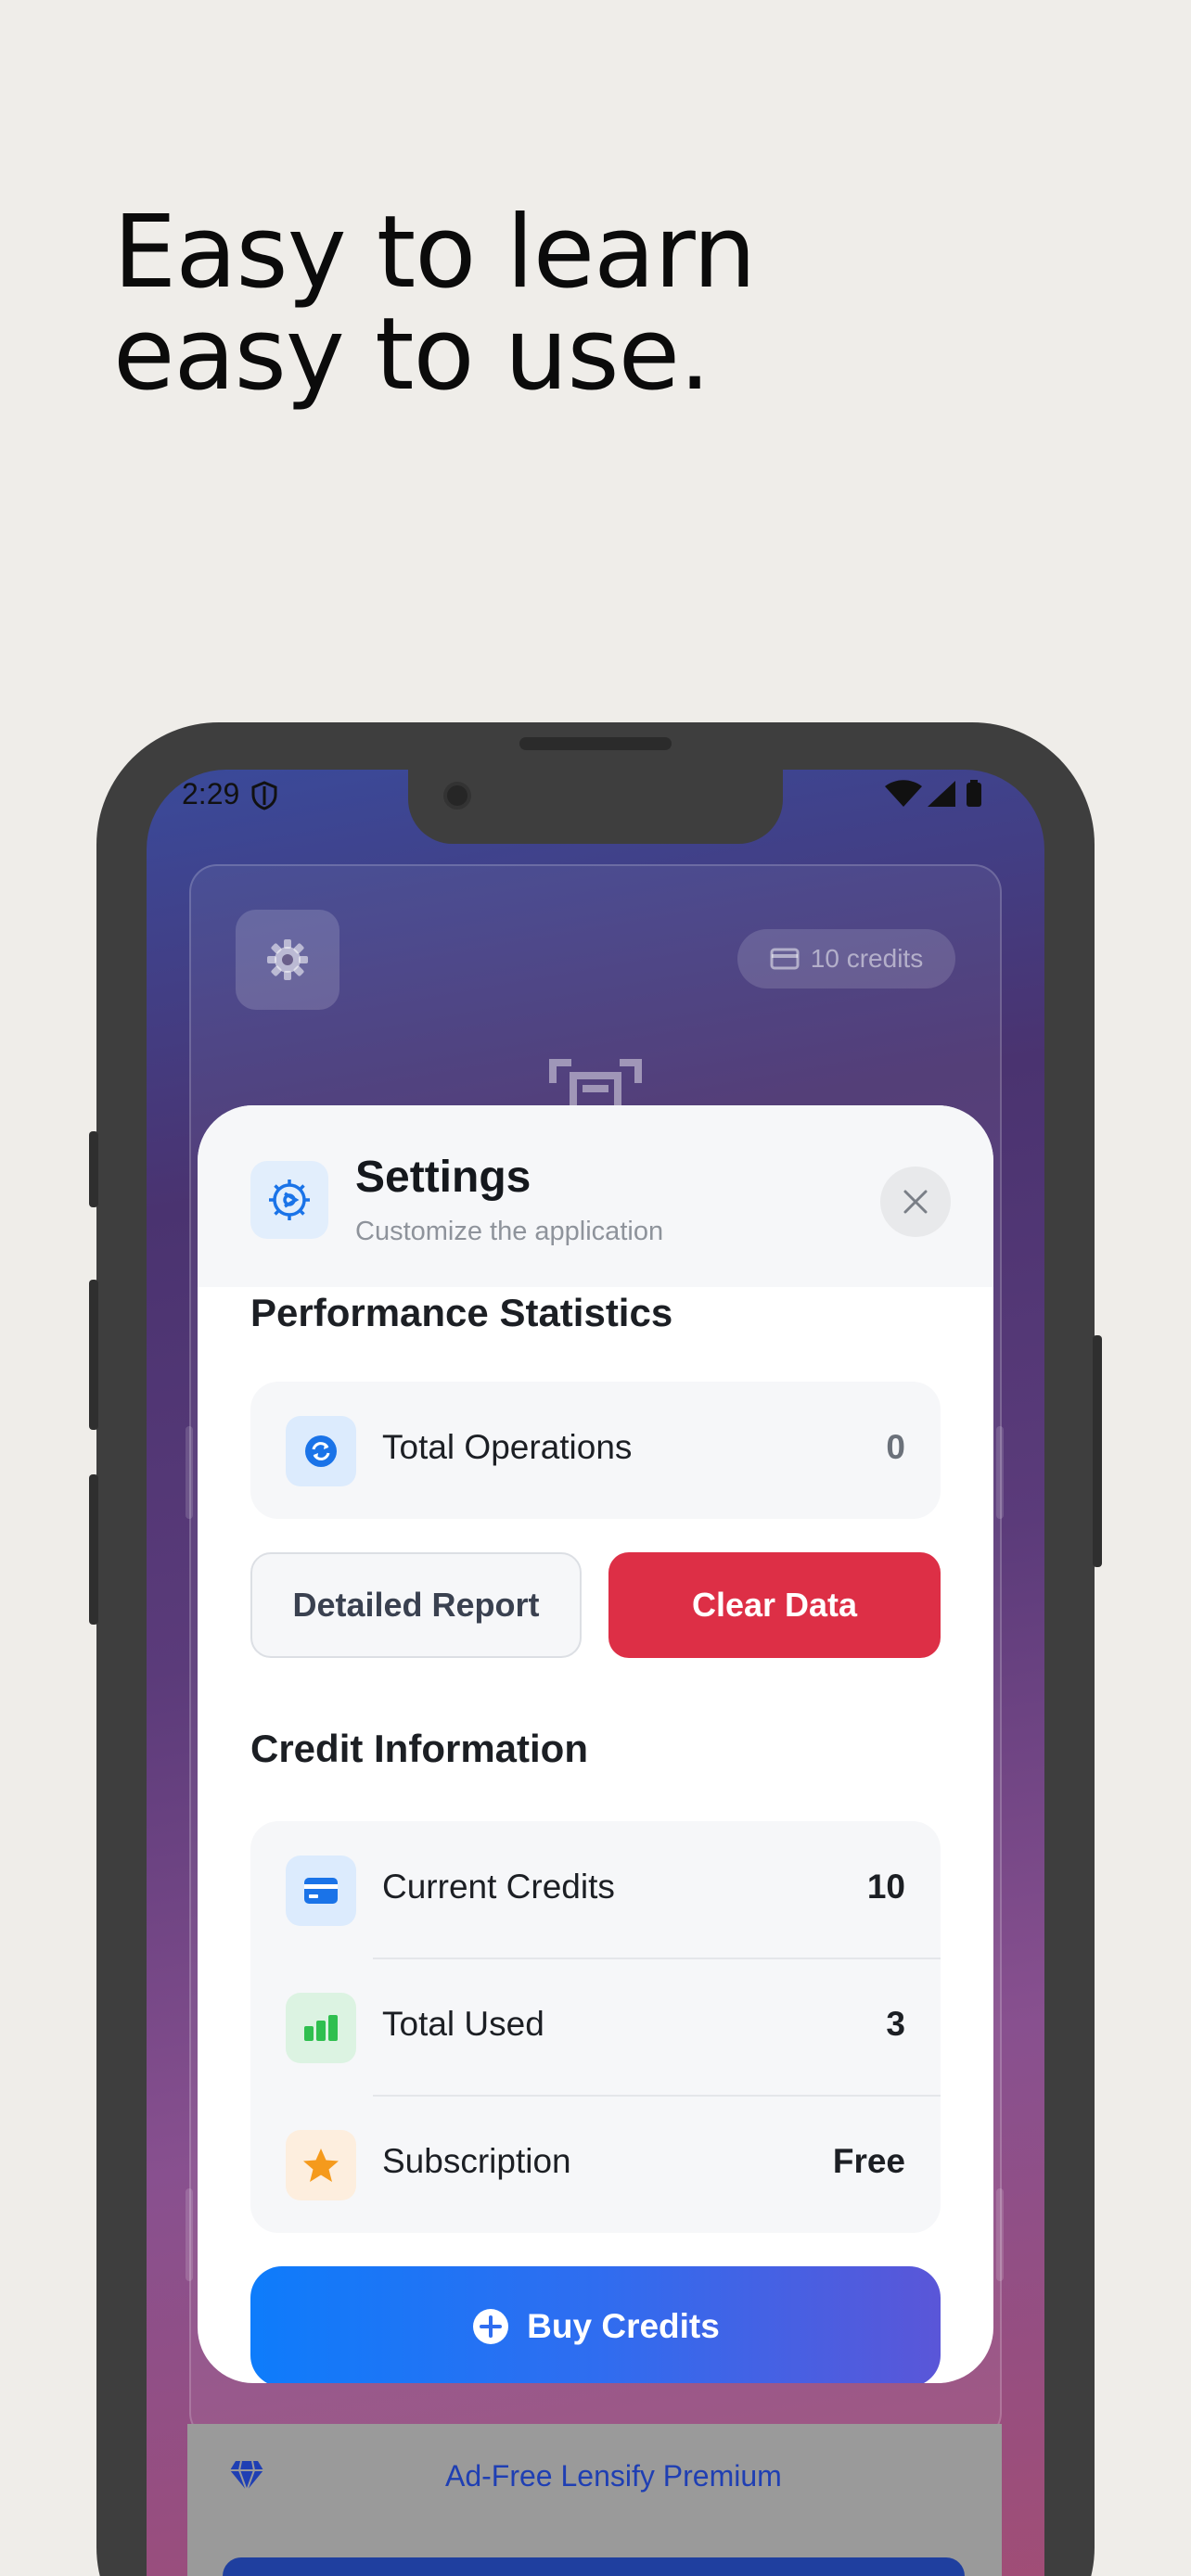 This screenshot has height=2576, width=1191. I want to click on status-time: 2:29, so click(211, 793).